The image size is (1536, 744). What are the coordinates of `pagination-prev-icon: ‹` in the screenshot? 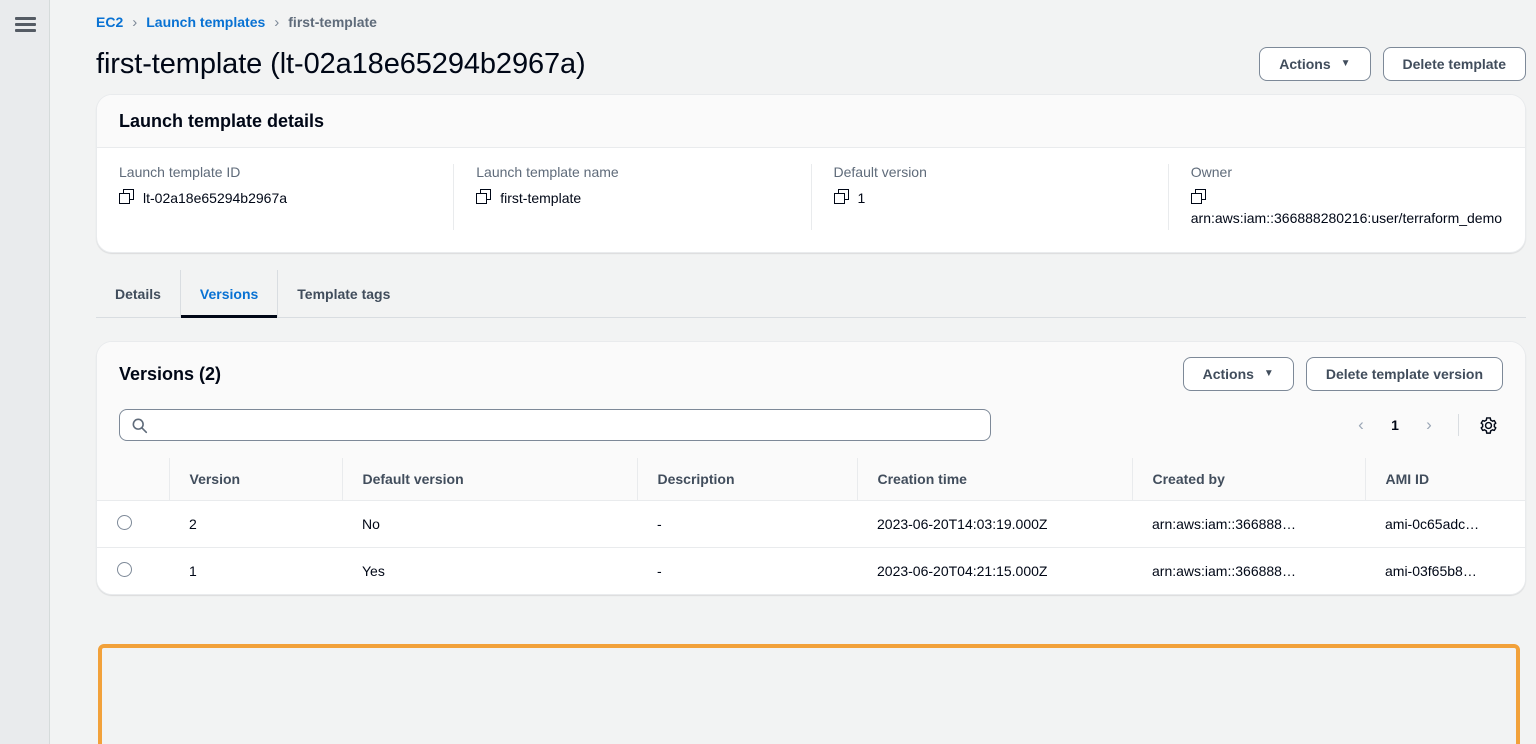 It's located at (1361, 425).